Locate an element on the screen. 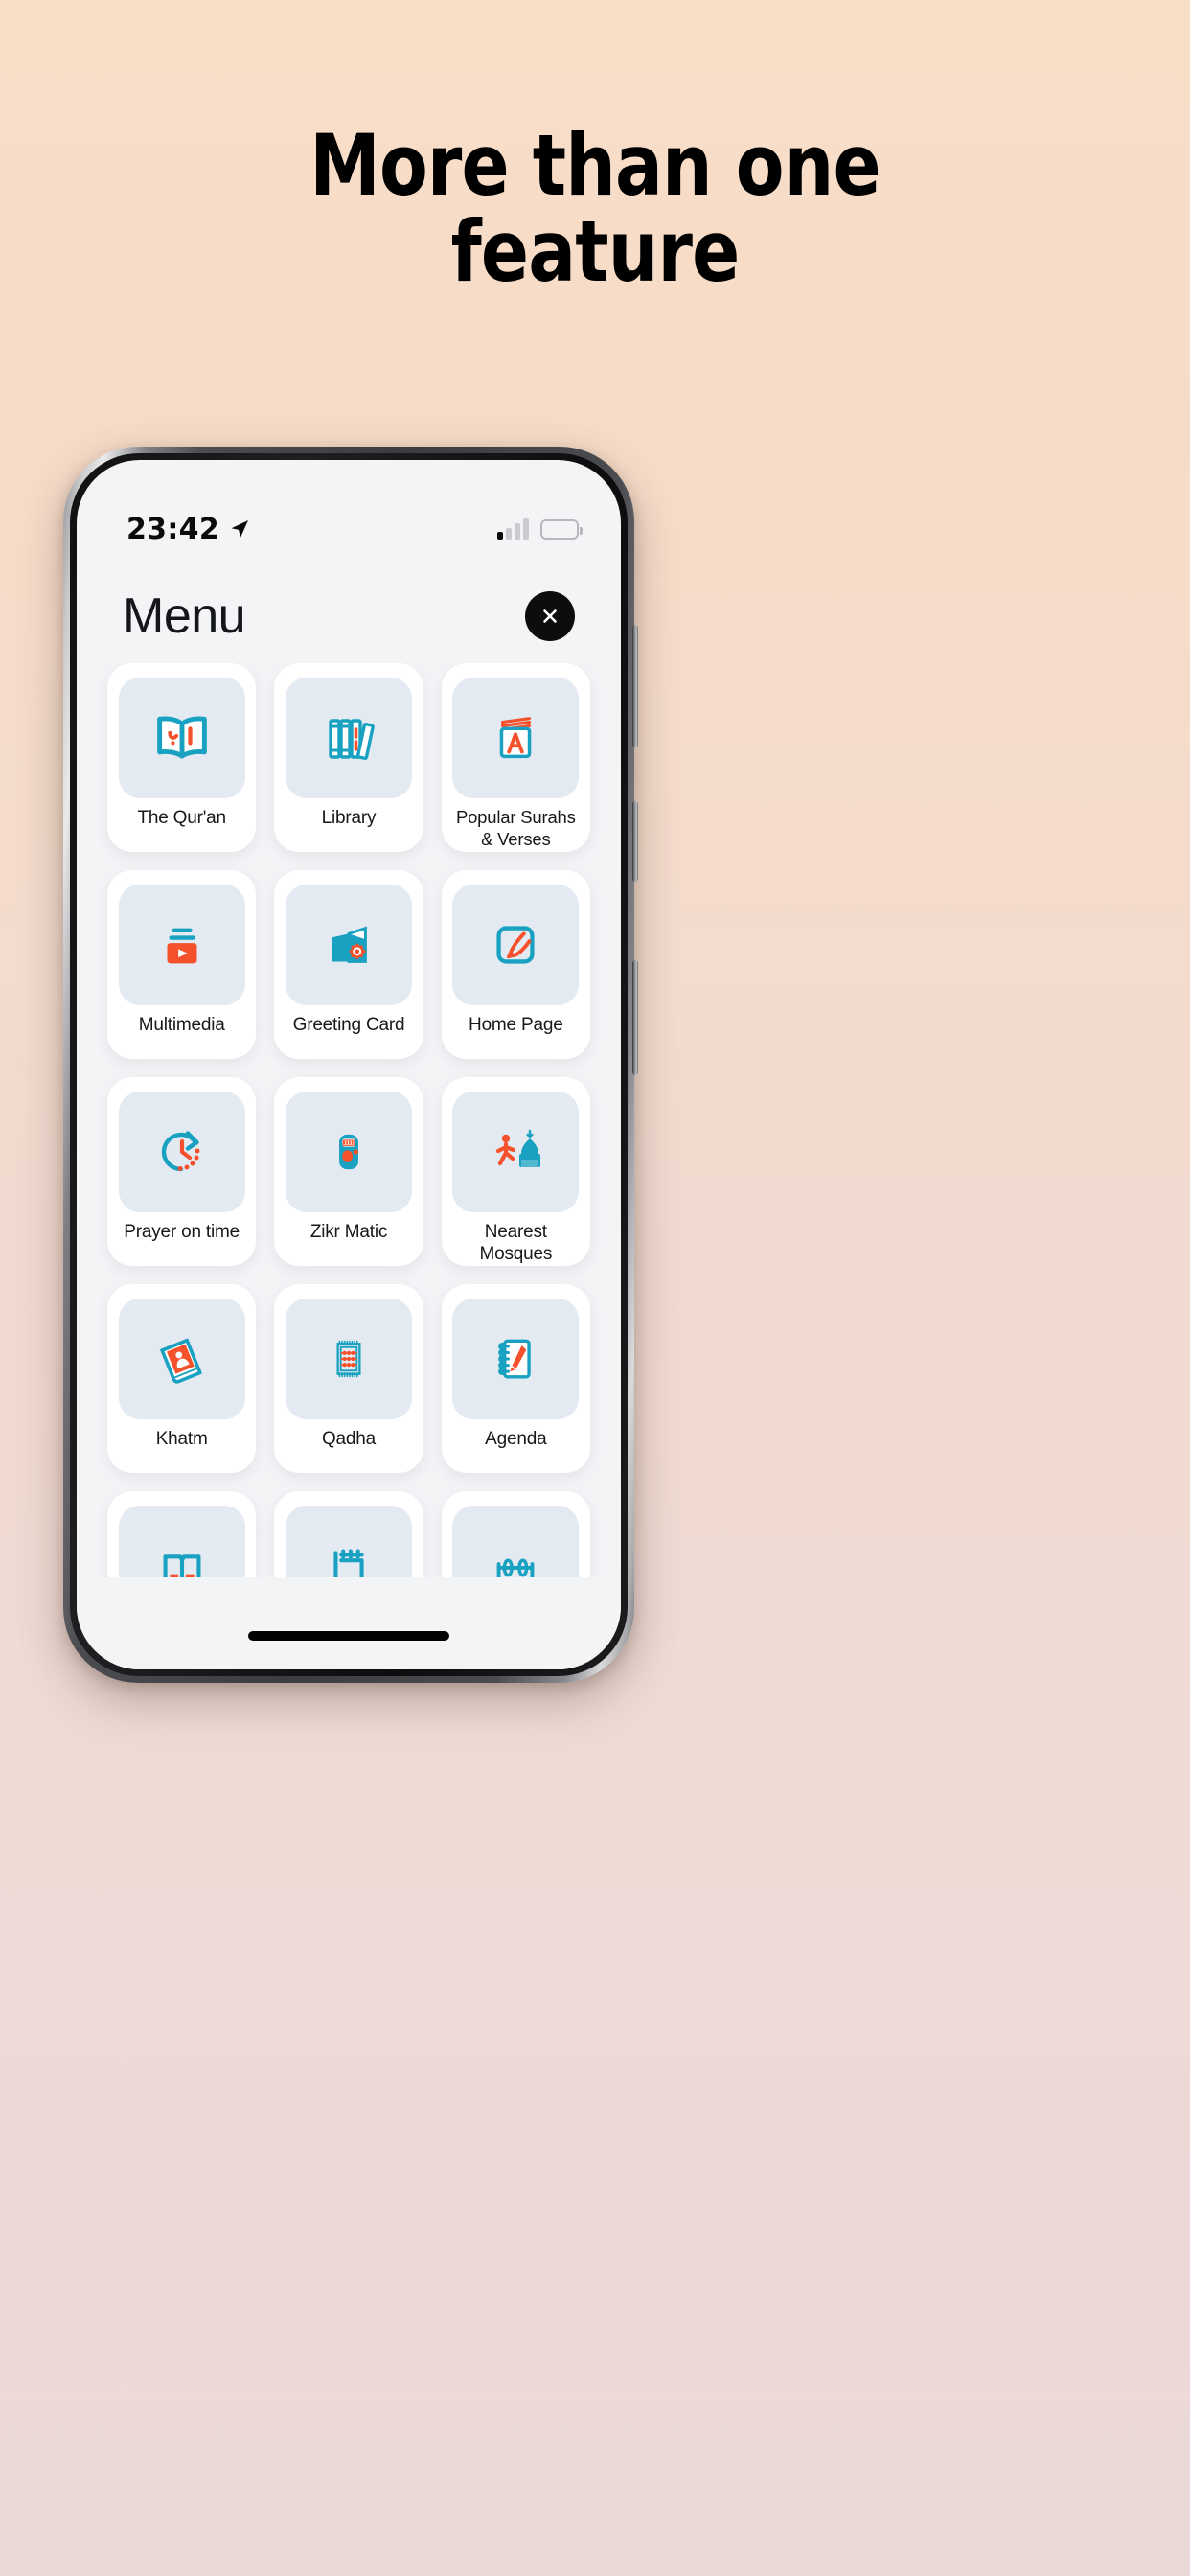 This screenshot has height=2576, width=1190. status-bar-left: 23:42 is located at coordinates (189, 529).